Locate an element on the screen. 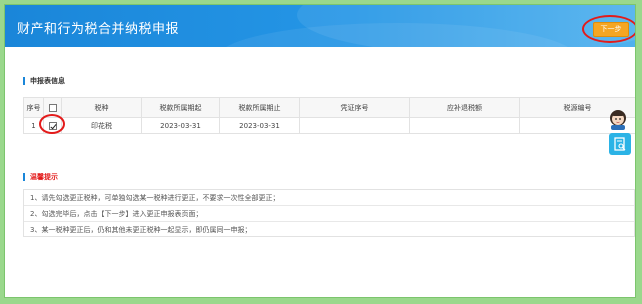  row-period-start: 2023-03-31 is located at coordinates (180, 125).